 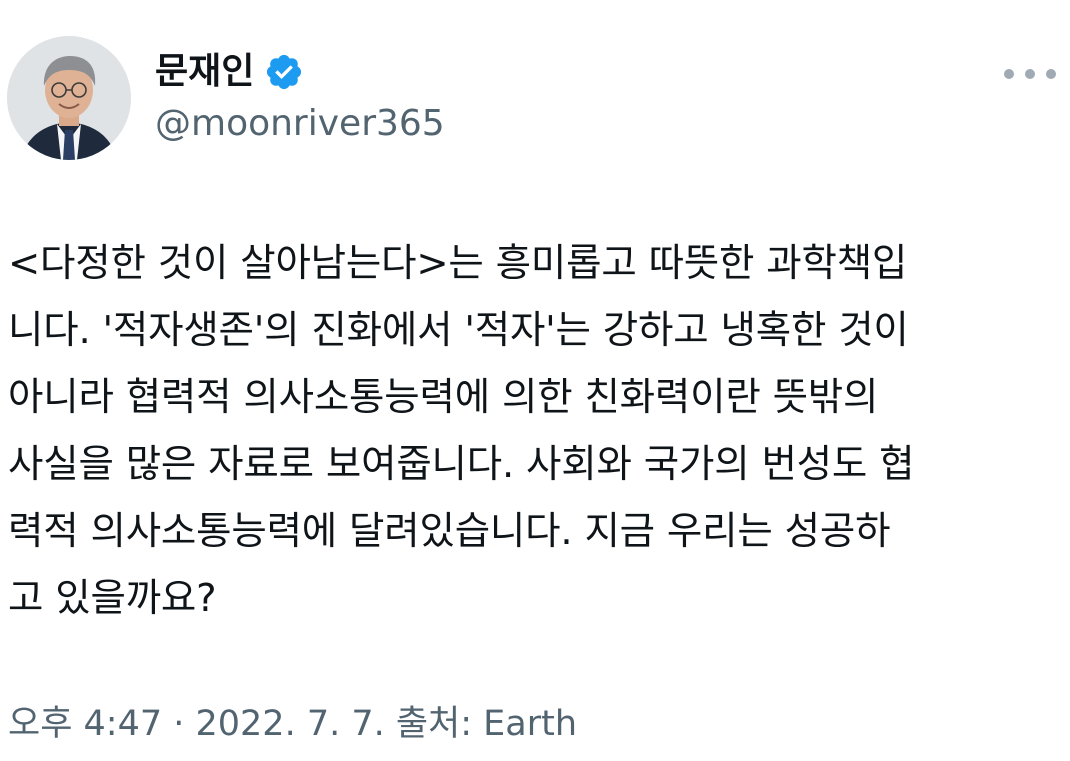 What do you see at coordinates (458, 330) in the screenshot?
I see `tweet-text-line: 니다. '적자생존'의 진화에서 '적자'는 강하고 냉혹한 것이` at bounding box center [458, 330].